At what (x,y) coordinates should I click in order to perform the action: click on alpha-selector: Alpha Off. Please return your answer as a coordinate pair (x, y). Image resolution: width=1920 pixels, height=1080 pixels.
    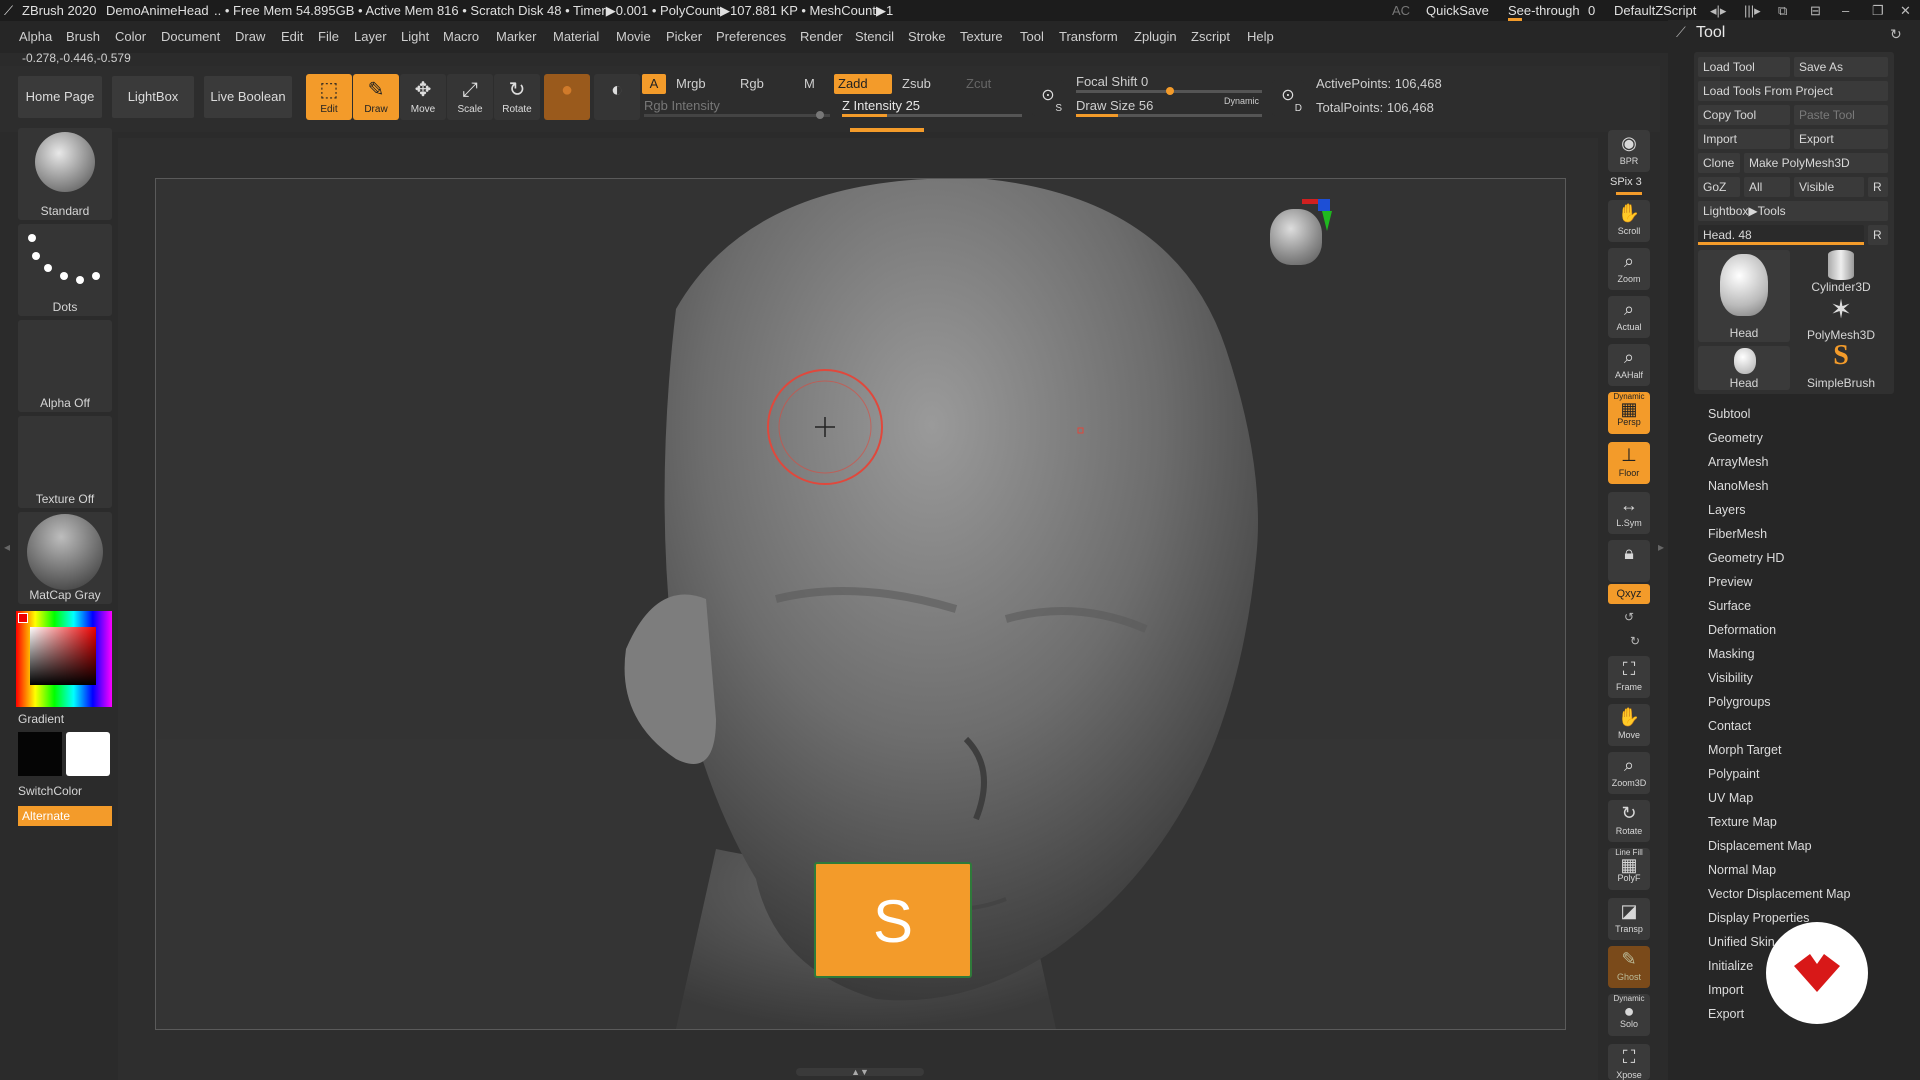
    Looking at the image, I should click on (65, 366).